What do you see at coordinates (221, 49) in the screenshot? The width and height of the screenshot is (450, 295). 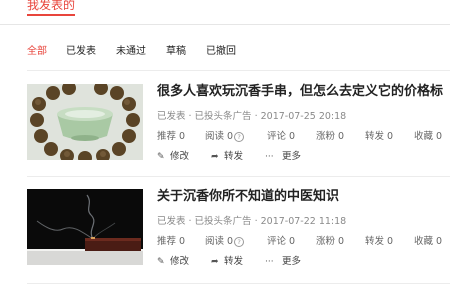 I see `filter-withdrawn: 已撤回` at bounding box center [221, 49].